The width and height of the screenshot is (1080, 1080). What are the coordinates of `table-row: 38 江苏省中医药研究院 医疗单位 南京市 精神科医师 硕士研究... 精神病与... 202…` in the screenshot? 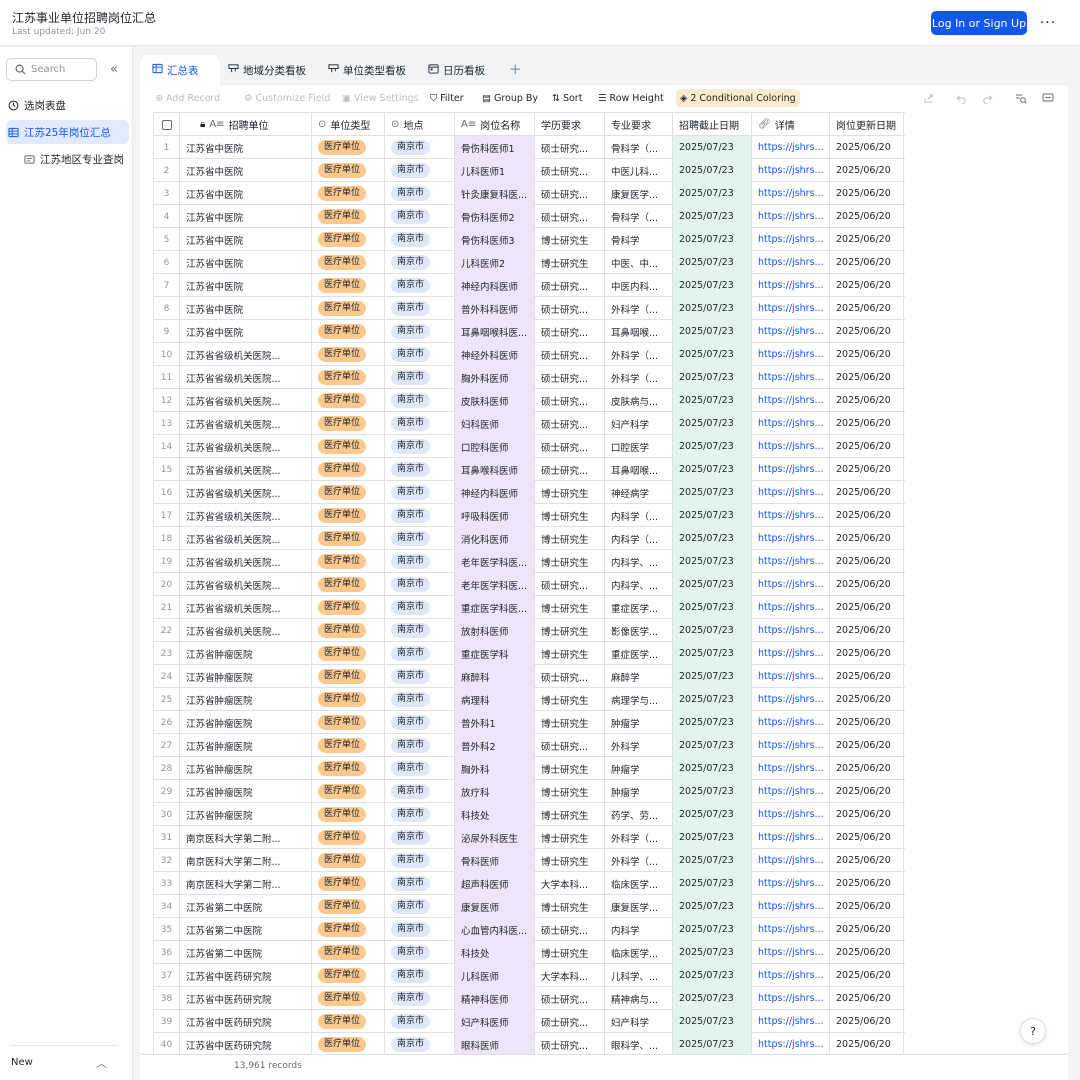 It's located at (529, 998).